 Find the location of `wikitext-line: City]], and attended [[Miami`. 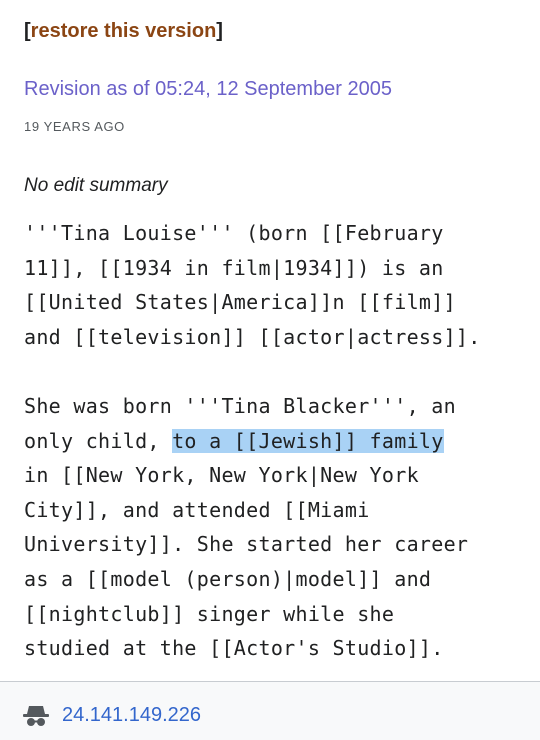

wikitext-line: City]], and attended [[Miami is located at coordinates (197, 509).